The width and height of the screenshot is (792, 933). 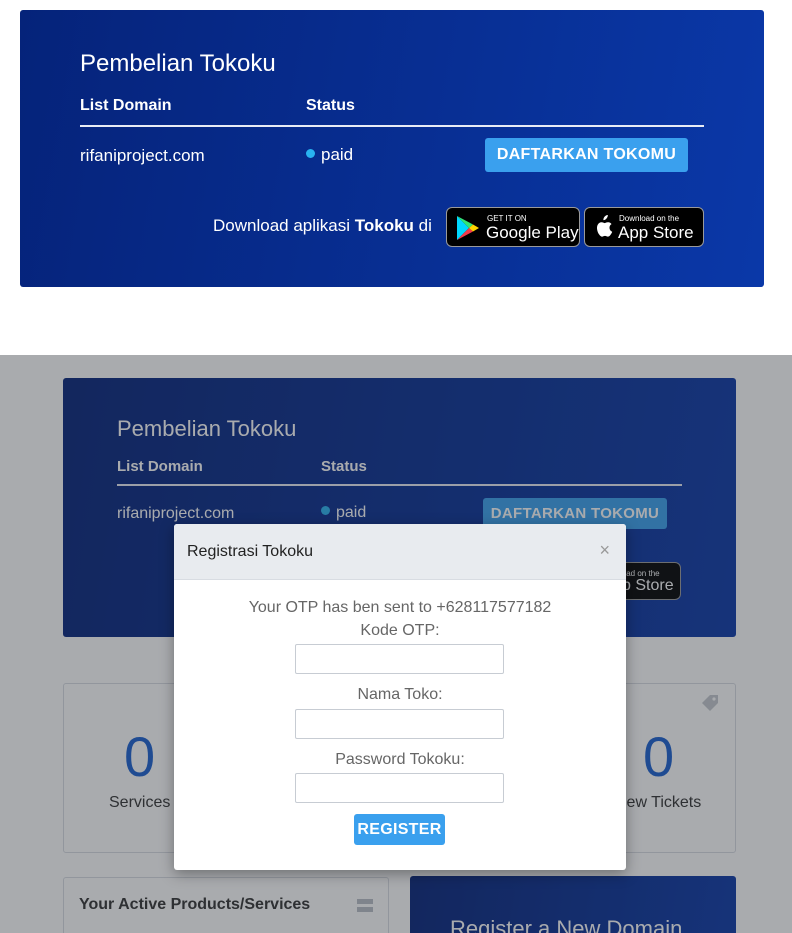 What do you see at coordinates (126, 105) in the screenshot?
I see `column-header-domain: List Domain` at bounding box center [126, 105].